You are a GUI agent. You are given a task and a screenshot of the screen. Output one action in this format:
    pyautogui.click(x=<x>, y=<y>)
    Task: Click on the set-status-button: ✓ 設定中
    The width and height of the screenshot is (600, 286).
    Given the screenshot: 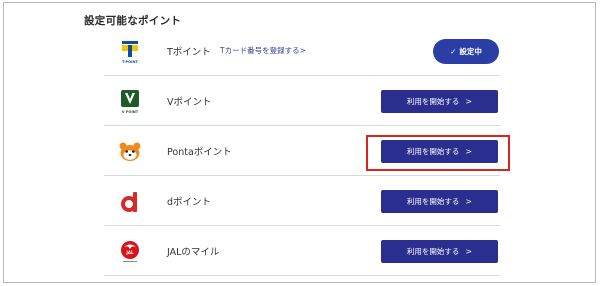 What is the action you would take?
    pyautogui.click(x=466, y=51)
    